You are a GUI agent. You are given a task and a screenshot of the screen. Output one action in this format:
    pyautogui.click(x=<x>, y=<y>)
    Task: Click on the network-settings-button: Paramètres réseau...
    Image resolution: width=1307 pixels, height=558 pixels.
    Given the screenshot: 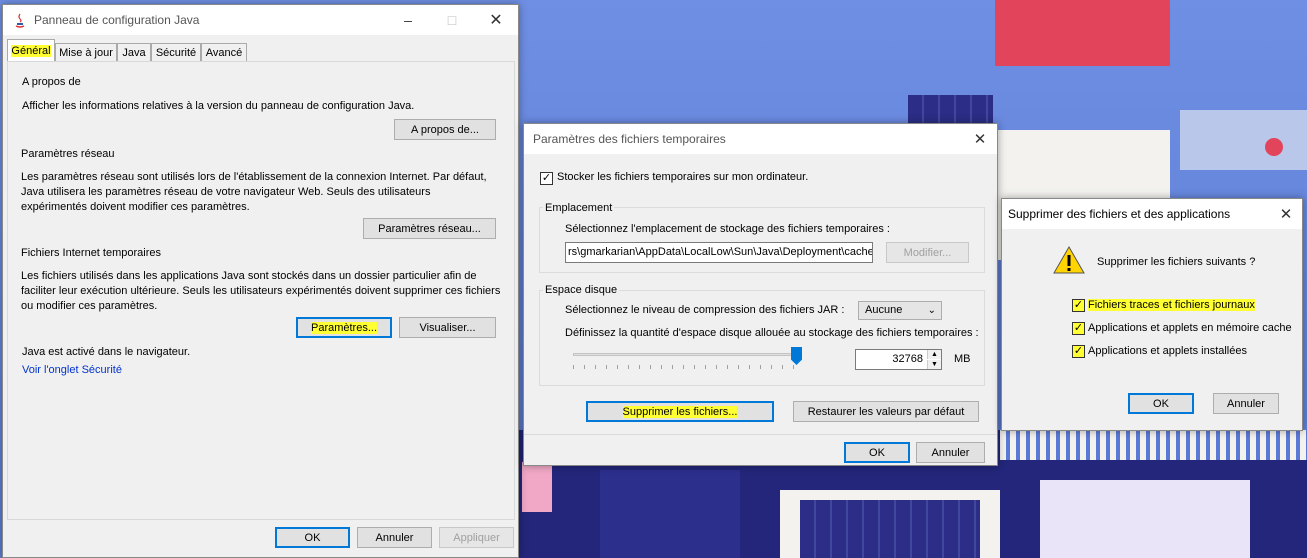 What is the action you would take?
    pyautogui.click(x=429, y=228)
    